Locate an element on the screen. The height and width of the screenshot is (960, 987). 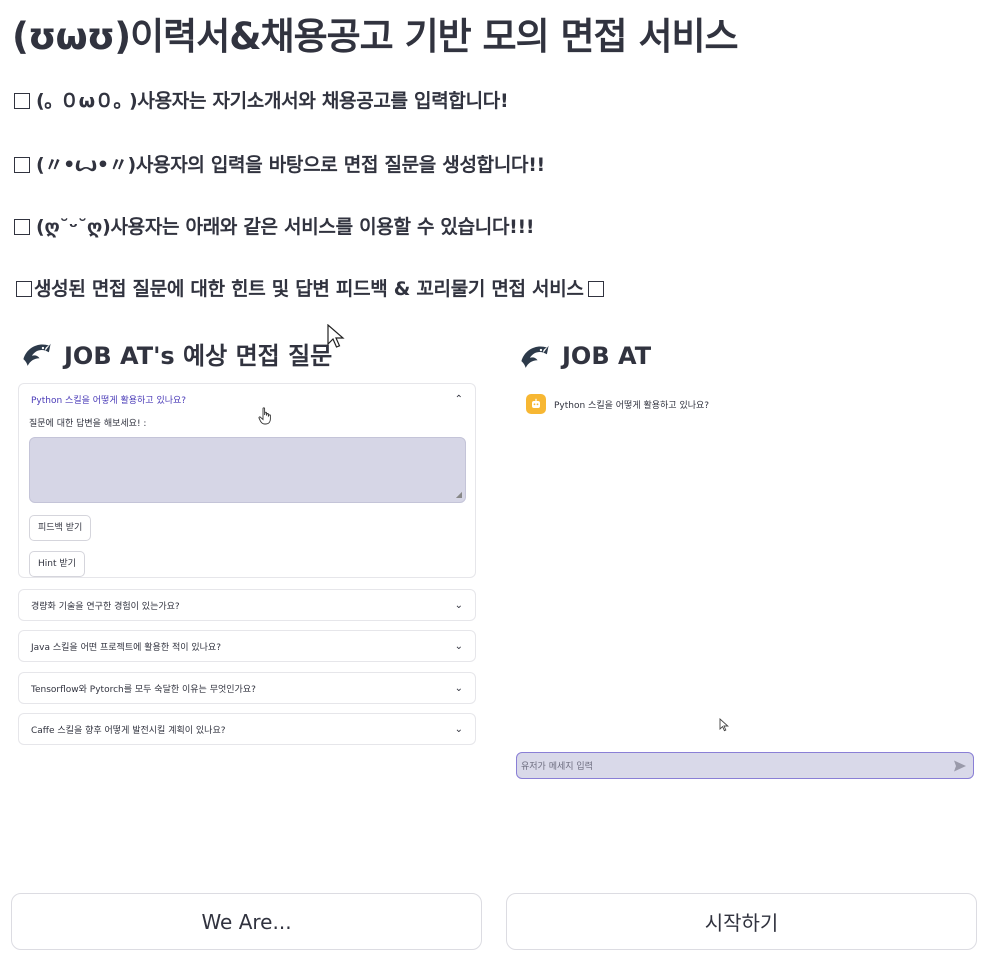
question-expander: Java 스킬을 어떤 프로젝트에 활용한 적이 있나요? ⌄ is located at coordinates (247, 646).